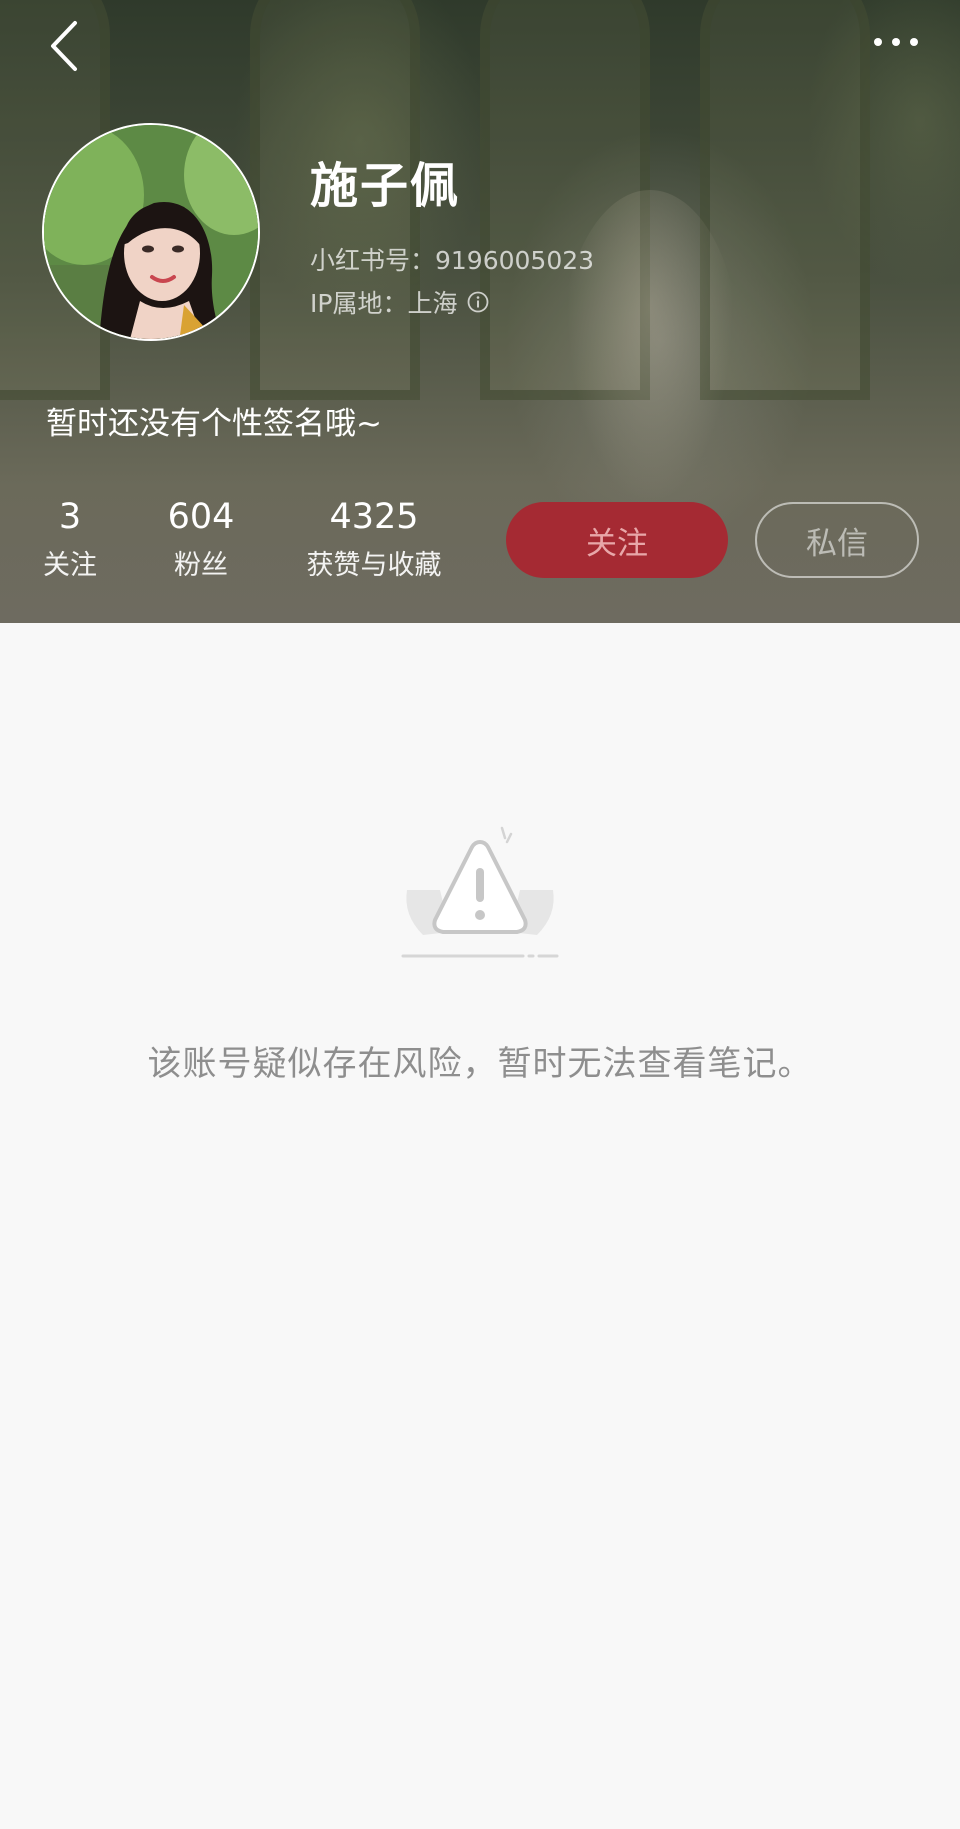  I want to click on back-button, so click(64, 46).